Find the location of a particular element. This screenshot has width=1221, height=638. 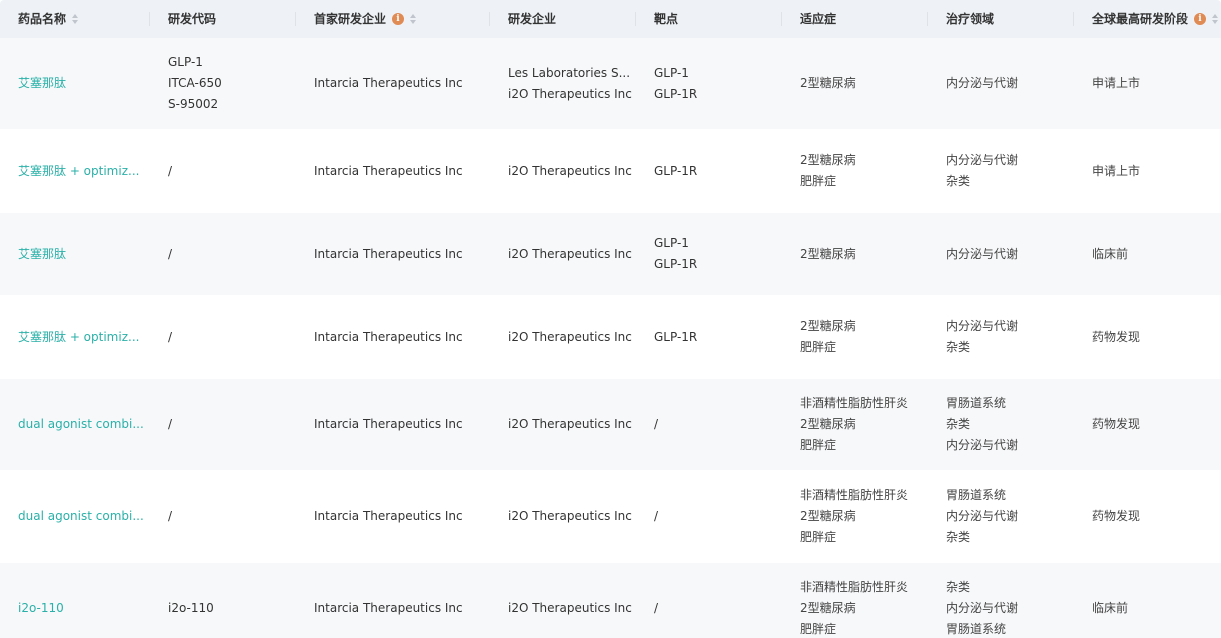

col-target-label: 靶点 is located at coordinates (666, 19).